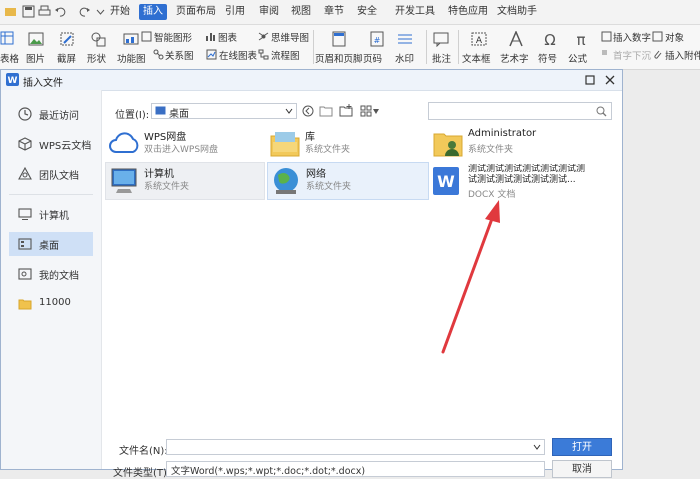 This screenshot has width=700, height=479. Describe the element at coordinates (355, 447) in the screenshot. I see `filename-input` at that location.